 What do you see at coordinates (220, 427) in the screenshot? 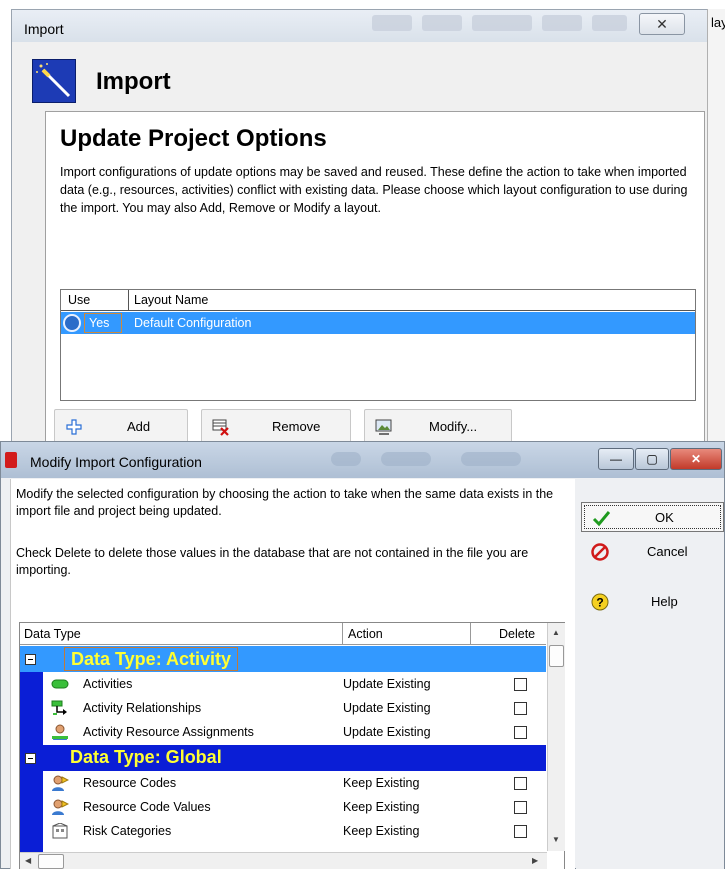
I see `remove-table-icon` at bounding box center [220, 427].